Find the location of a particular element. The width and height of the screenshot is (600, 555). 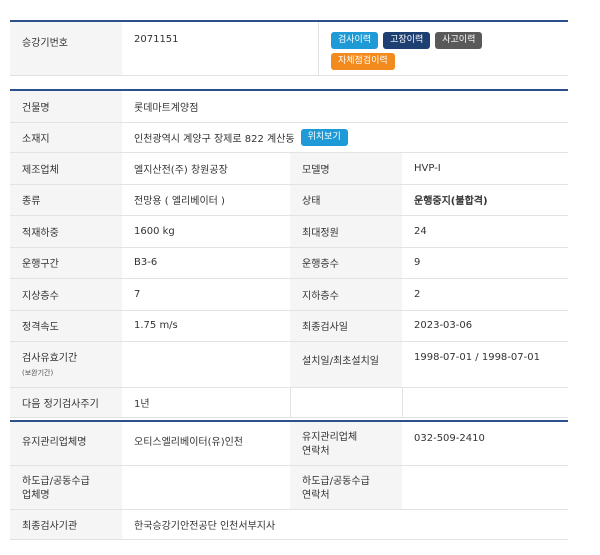

detail-row-label-1: 종류 is located at coordinates (66, 199).